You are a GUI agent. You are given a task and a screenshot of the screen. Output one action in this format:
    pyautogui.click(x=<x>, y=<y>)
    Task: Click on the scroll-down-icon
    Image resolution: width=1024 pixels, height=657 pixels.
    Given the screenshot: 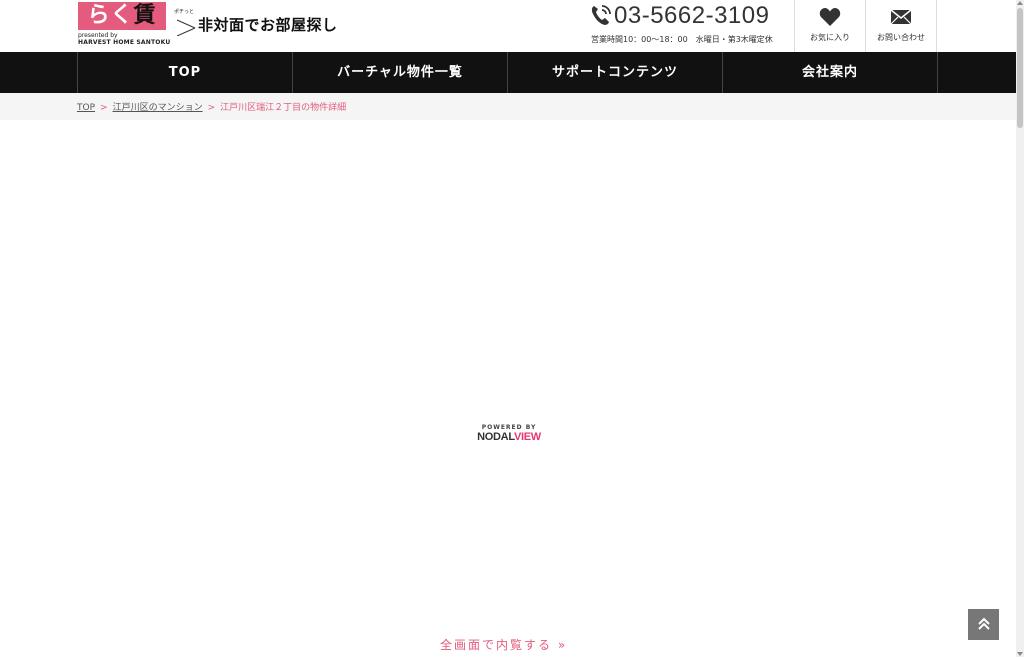 What is the action you would take?
    pyautogui.click(x=1020, y=654)
    